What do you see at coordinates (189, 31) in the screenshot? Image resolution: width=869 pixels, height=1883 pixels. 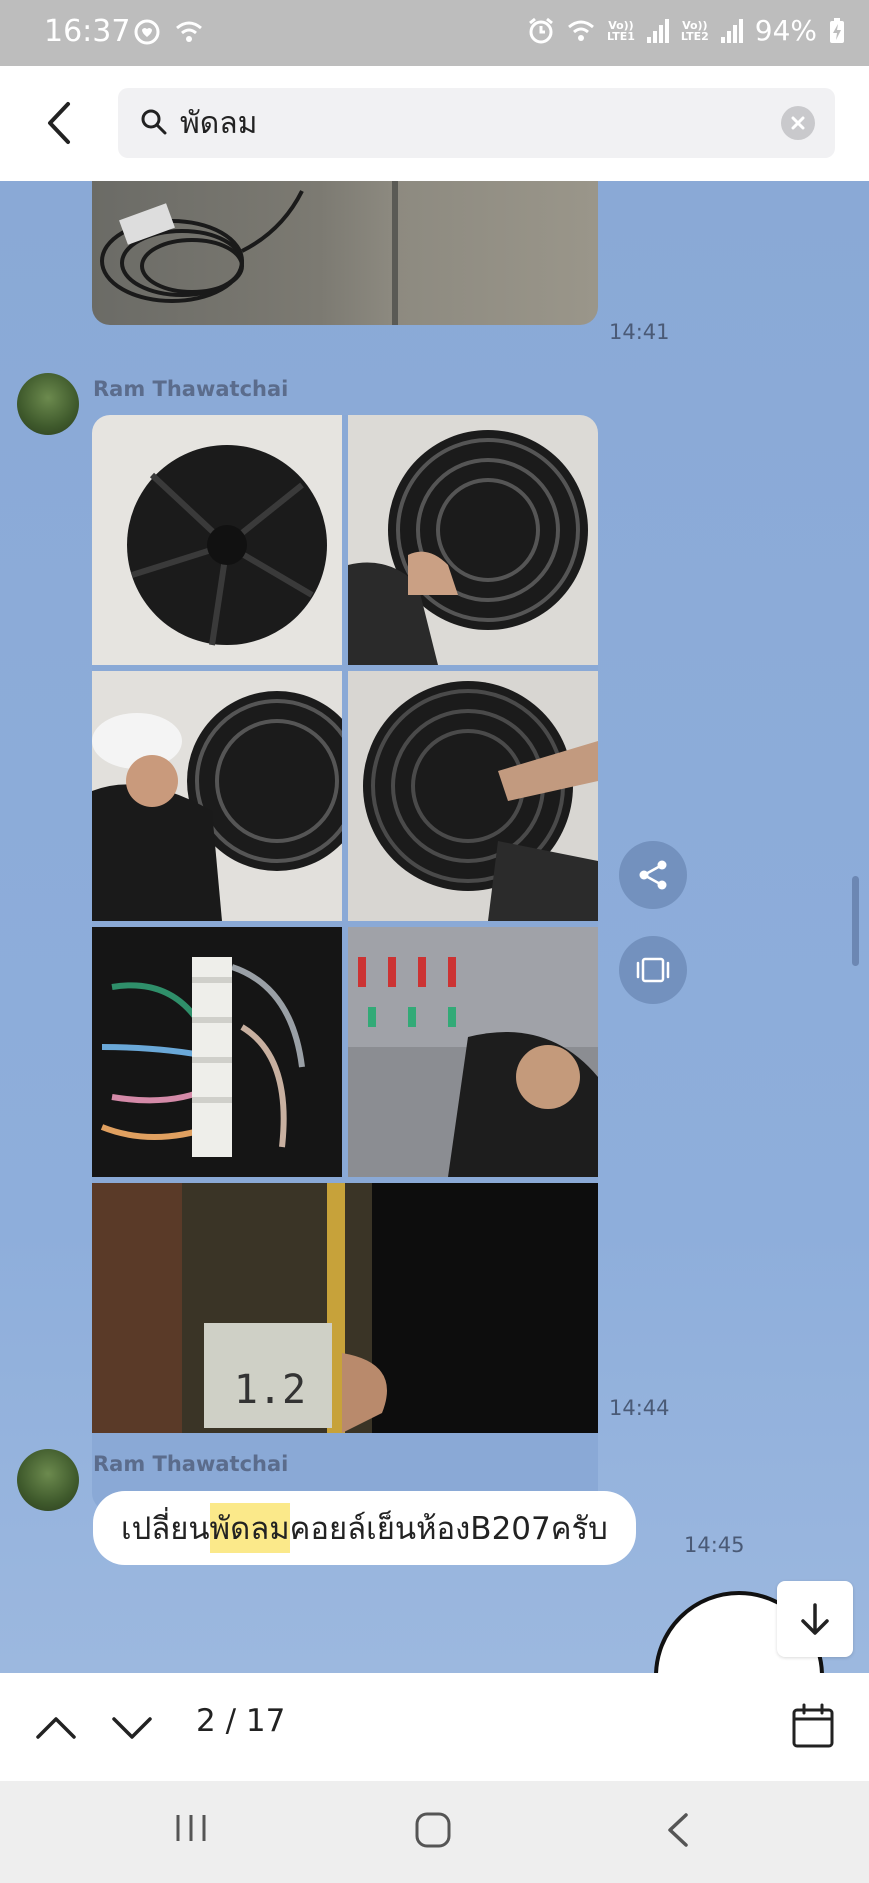 I see `wifi-icon` at bounding box center [189, 31].